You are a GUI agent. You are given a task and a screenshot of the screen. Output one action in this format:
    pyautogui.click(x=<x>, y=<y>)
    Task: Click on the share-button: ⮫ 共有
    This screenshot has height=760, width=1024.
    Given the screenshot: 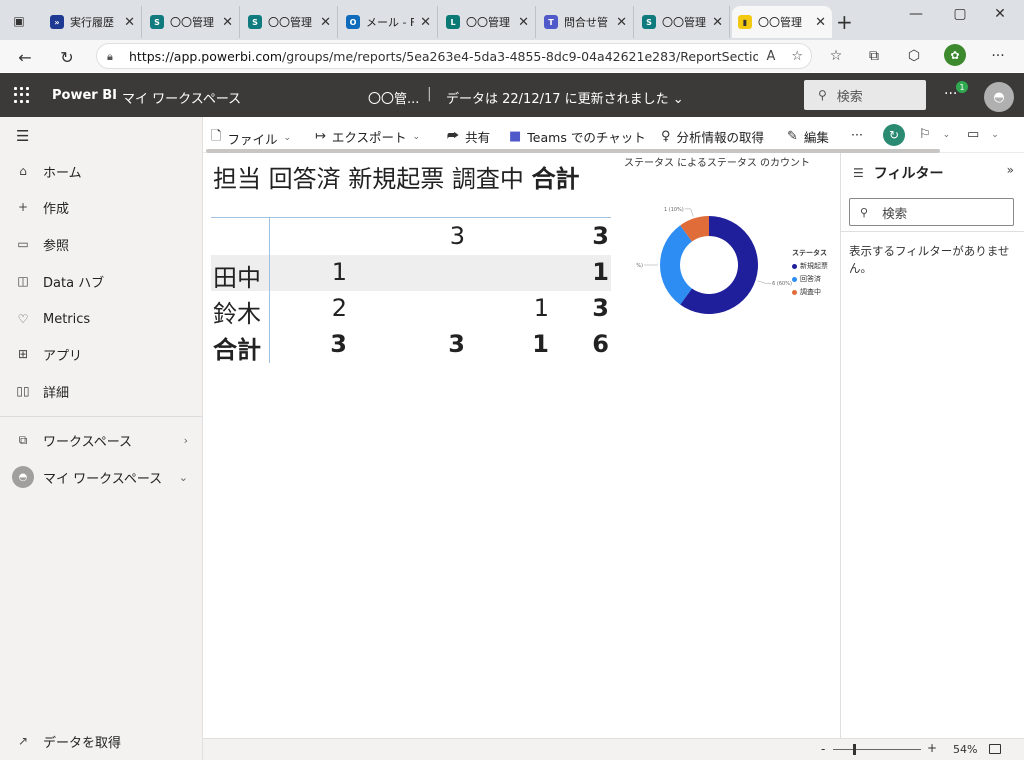 What is the action you would take?
    pyautogui.click(x=468, y=136)
    